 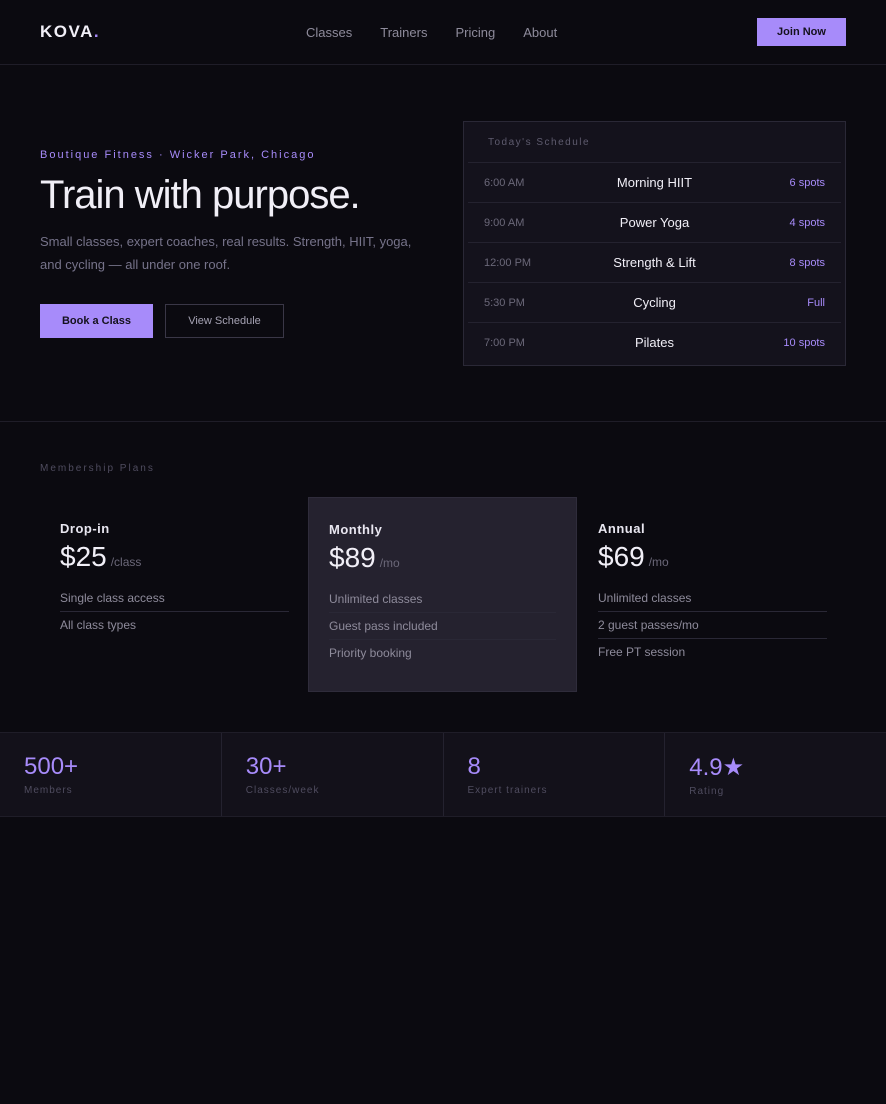 I want to click on schedule-spots: 4 spots, so click(x=807, y=223).